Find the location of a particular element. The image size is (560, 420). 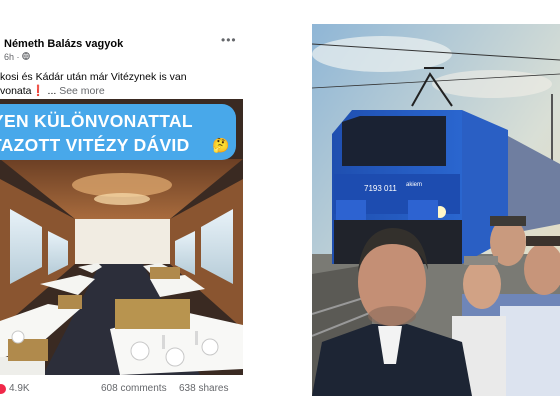

shares-count: 638 shares is located at coordinates (203, 388).